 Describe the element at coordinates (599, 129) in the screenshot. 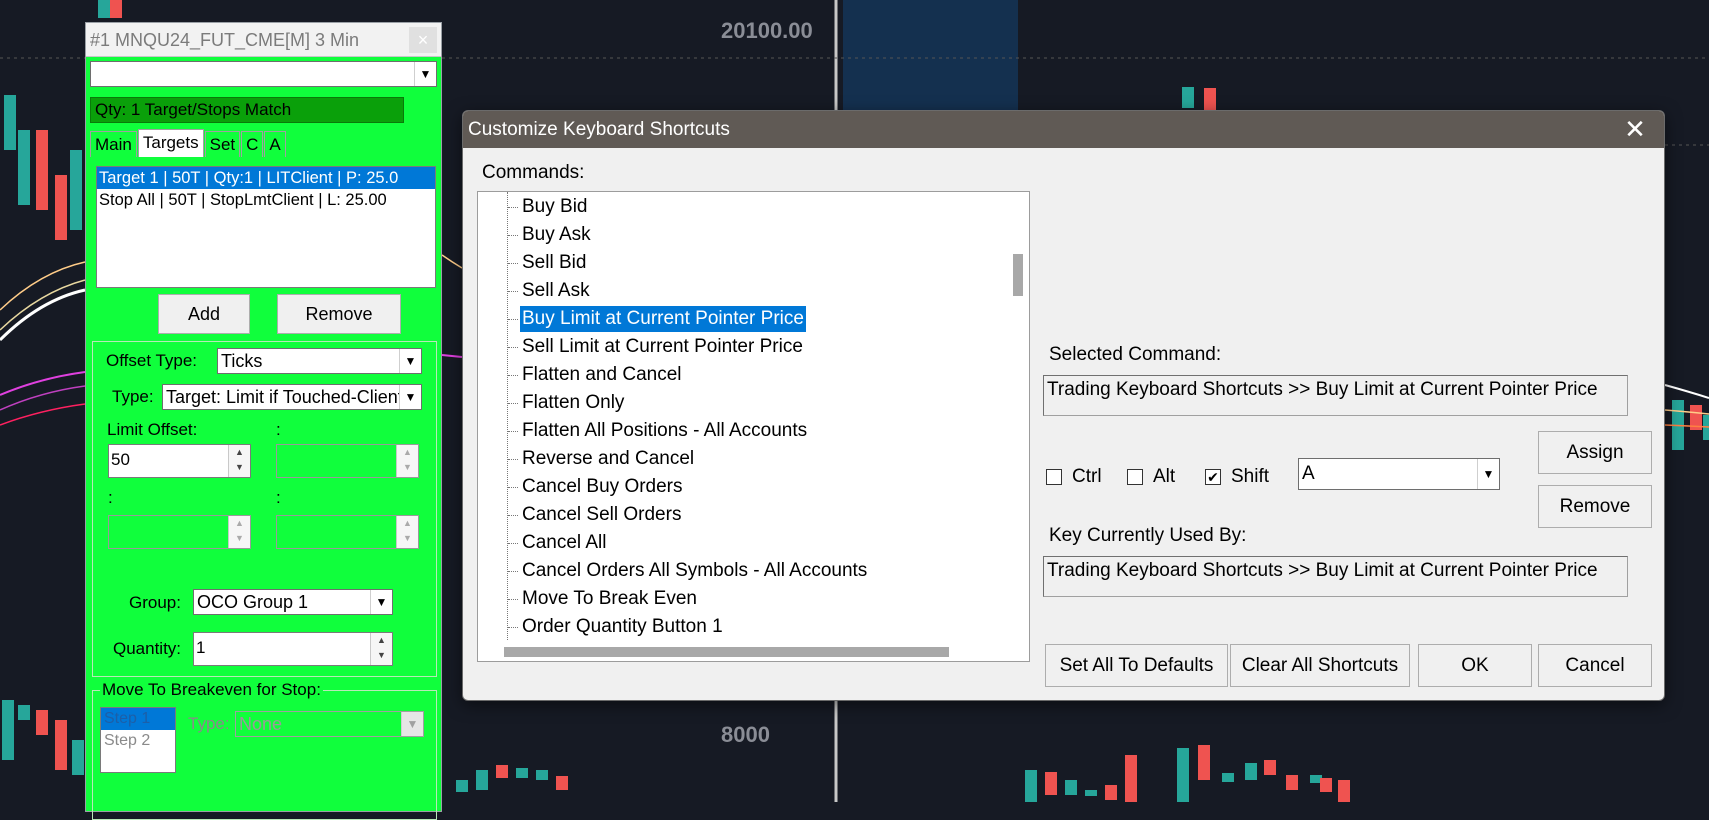

I see `dialog-title: Customize Keyboard Shortcuts` at that location.